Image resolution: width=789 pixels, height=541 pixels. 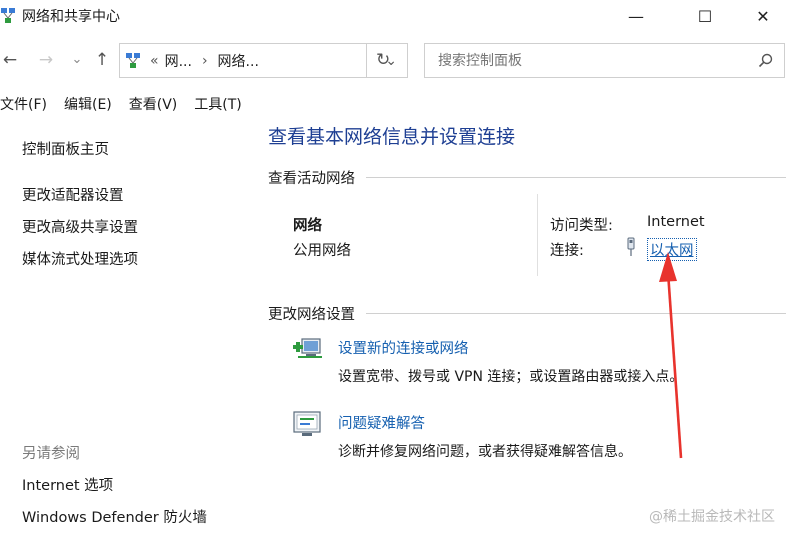 I want to click on annotation-arrow, so click(x=671, y=355).